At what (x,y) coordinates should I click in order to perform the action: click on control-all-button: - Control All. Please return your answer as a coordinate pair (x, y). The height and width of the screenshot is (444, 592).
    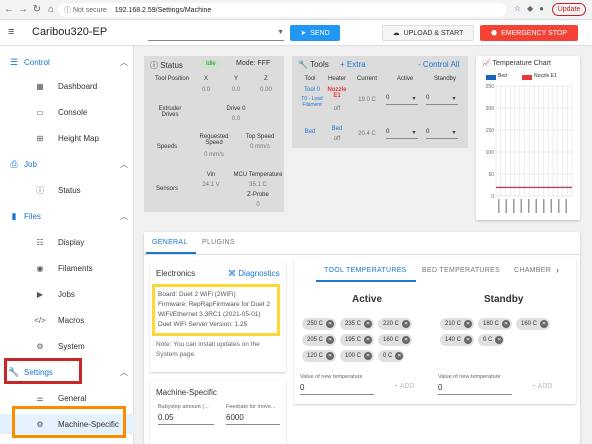
    Looking at the image, I should click on (438, 64).